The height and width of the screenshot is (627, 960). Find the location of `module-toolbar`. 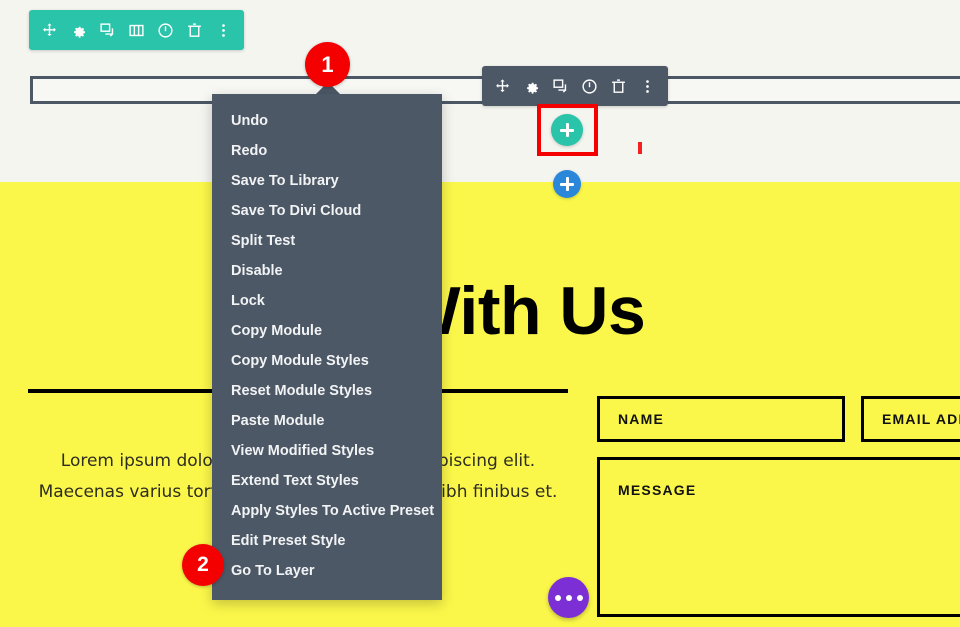

module-toolbar is located at coordinates (575, 86).